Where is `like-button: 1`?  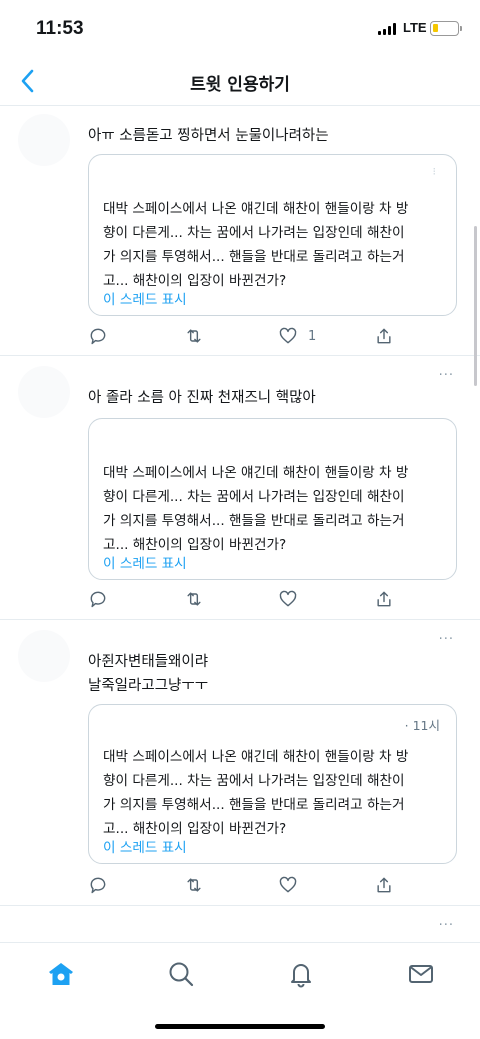
like-button: 1 is located at coordinates (297, 336).